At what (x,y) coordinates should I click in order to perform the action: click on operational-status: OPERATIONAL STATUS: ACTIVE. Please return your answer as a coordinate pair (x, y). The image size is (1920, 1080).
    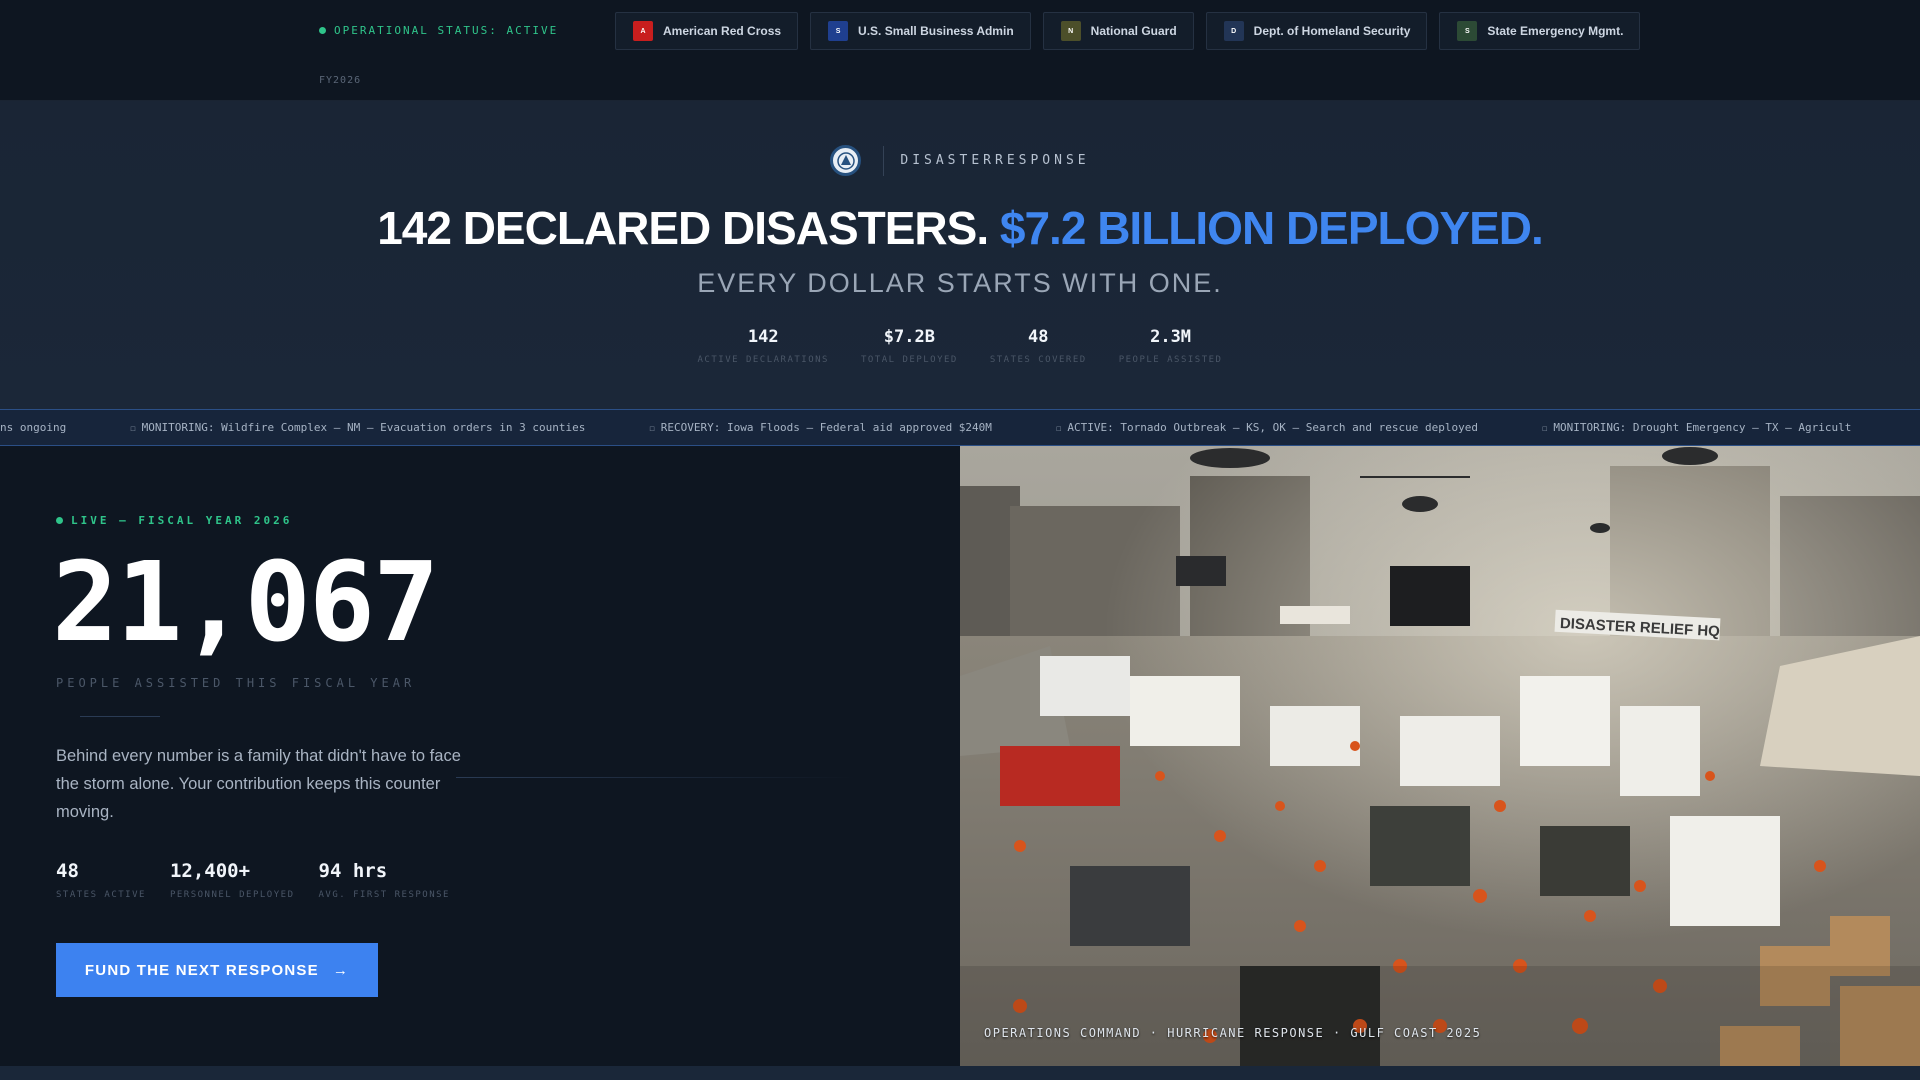
    Looking at the image, I should click on (438, 30).